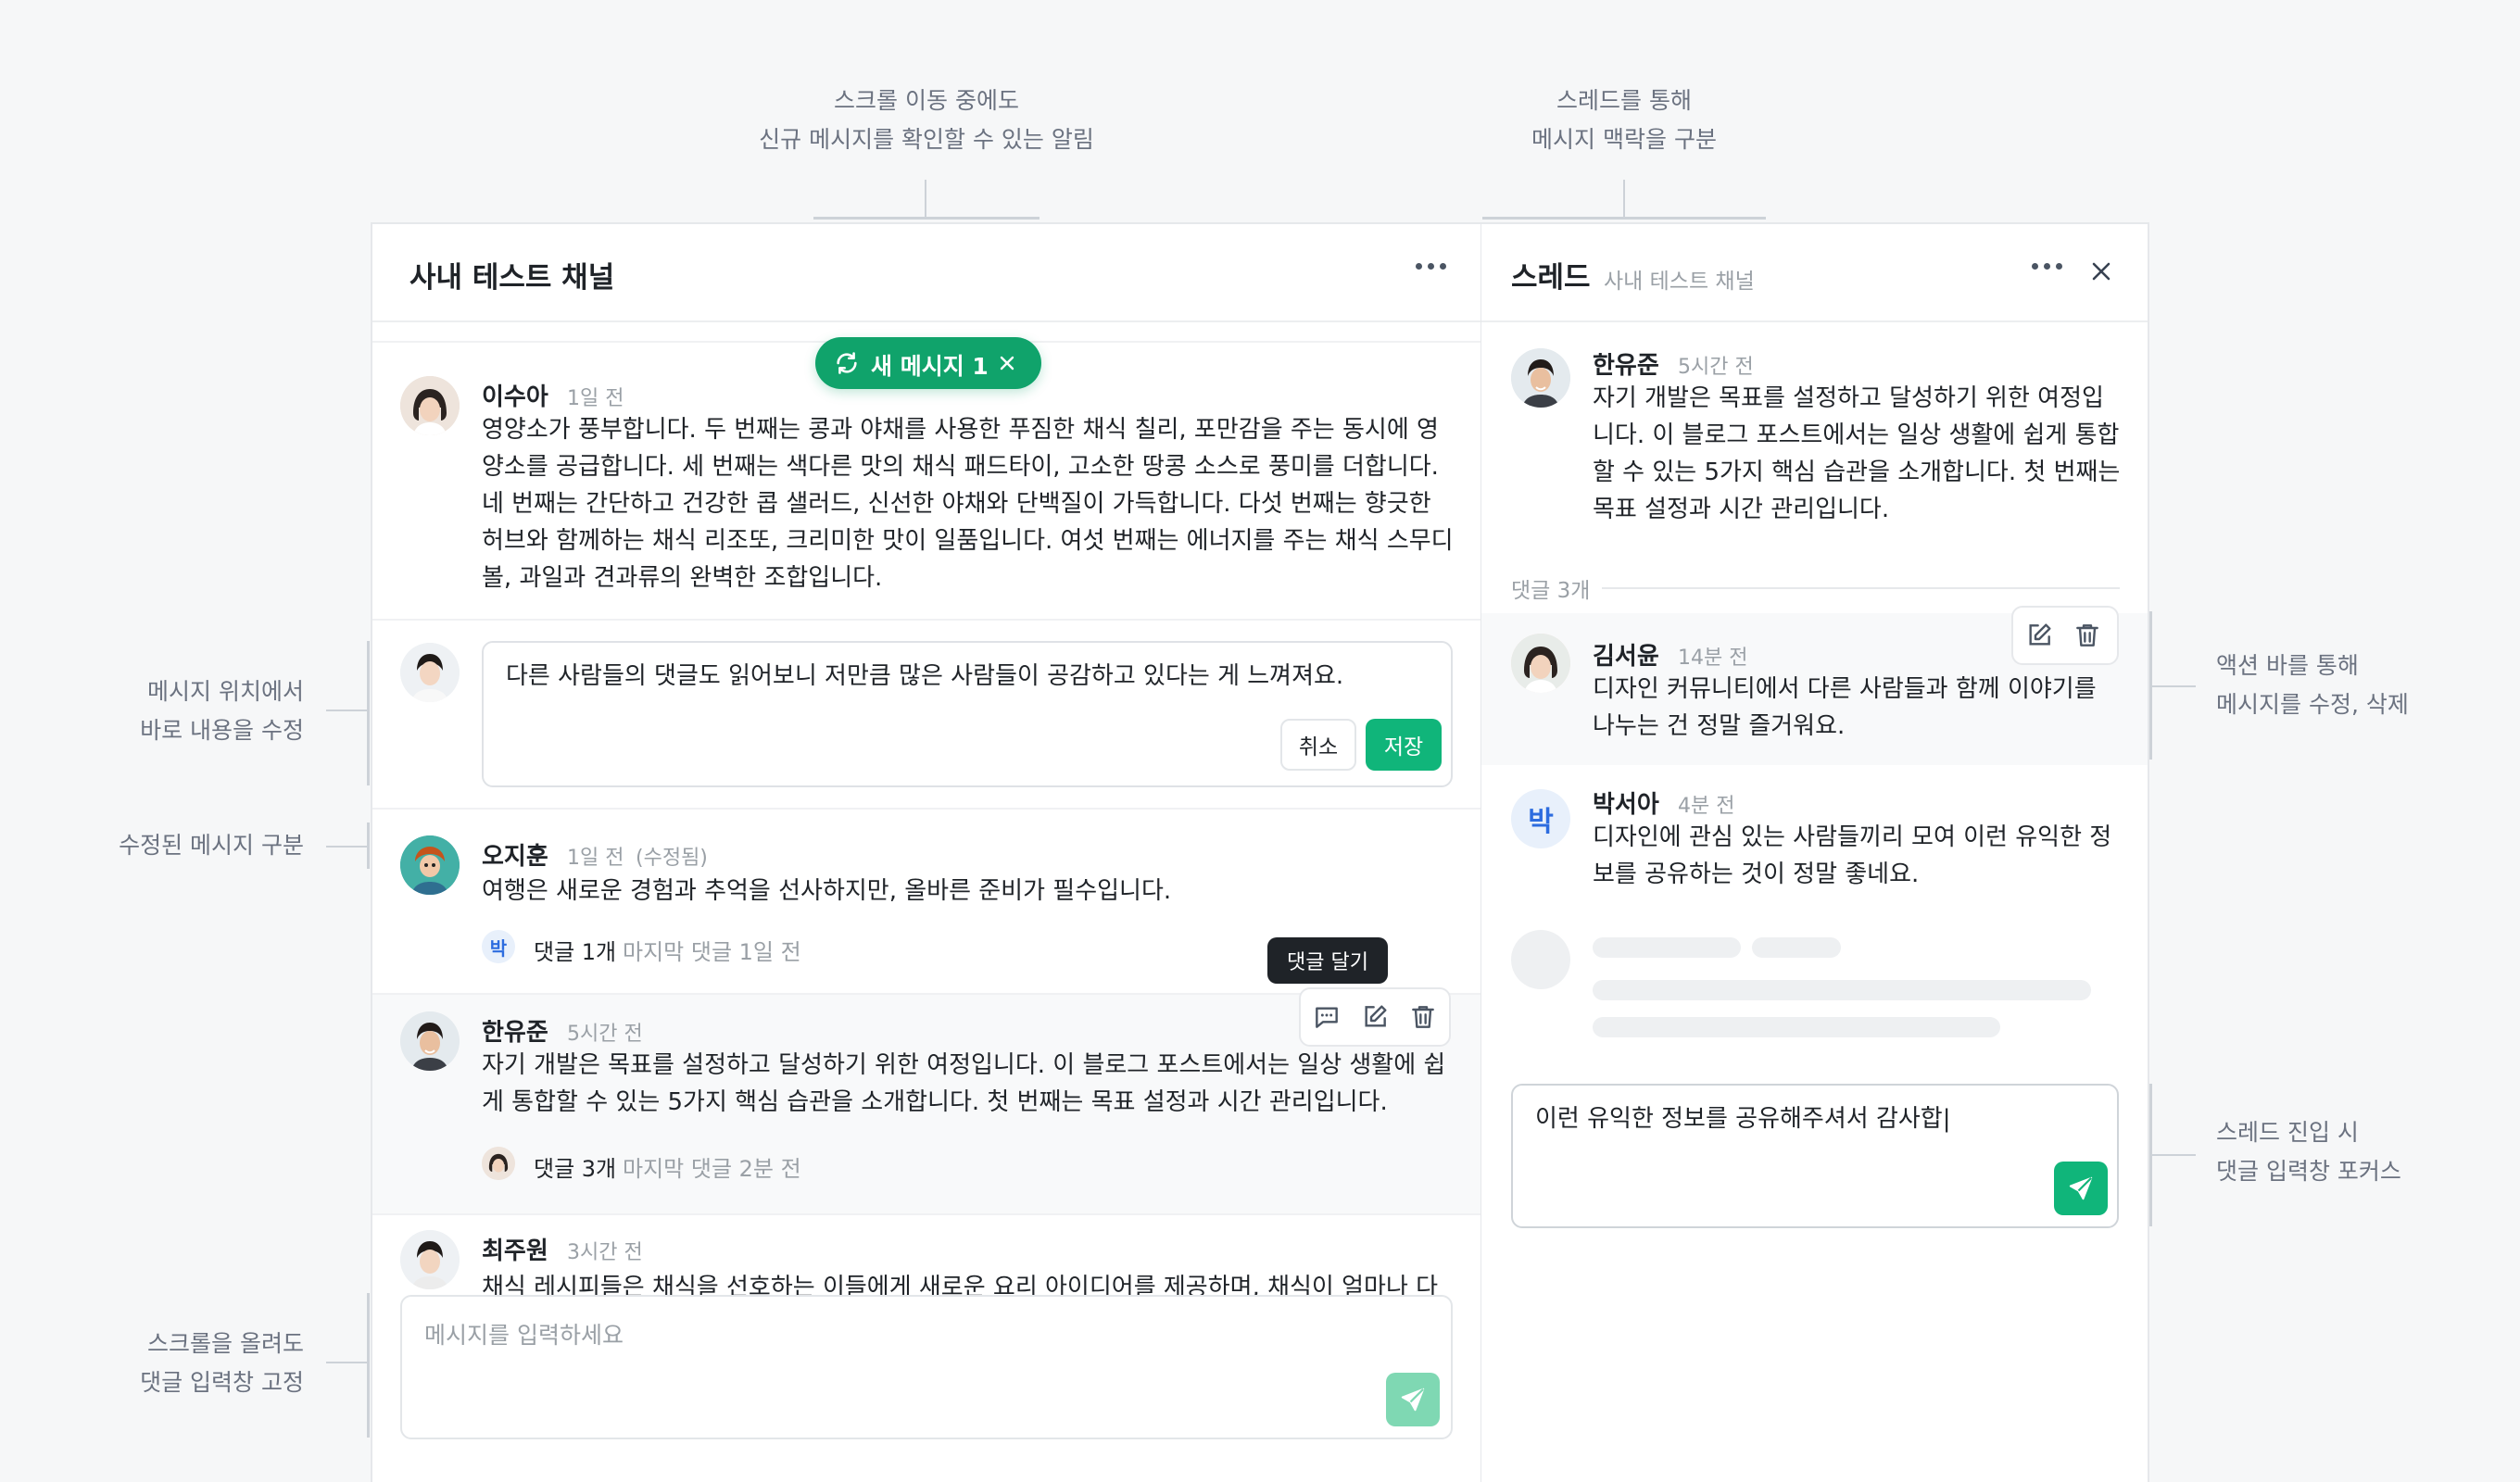  Describe the element at coordinates (1327, 1017) in the screenshot. I see `comment-icon` at that location.